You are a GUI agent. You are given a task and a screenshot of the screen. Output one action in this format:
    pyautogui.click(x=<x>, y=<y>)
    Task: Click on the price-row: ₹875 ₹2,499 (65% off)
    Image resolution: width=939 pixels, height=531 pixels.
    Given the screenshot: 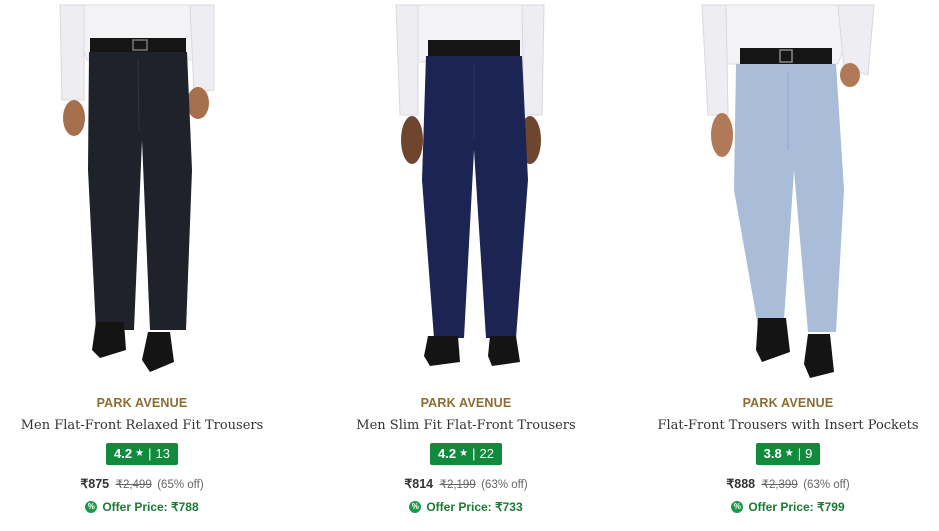 What is the action you would take?
    pyautogui.click(x=146, y=484)
    